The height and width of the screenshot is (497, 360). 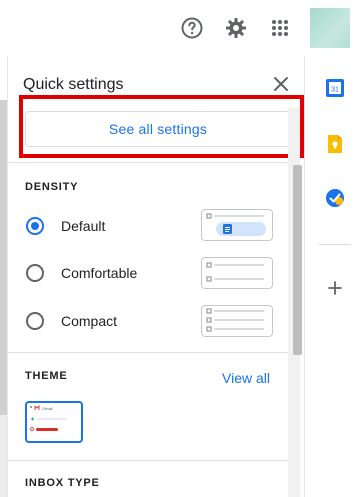 I want to click on theme-default-thumbnail: Gmail, so click(x=54, y=422).